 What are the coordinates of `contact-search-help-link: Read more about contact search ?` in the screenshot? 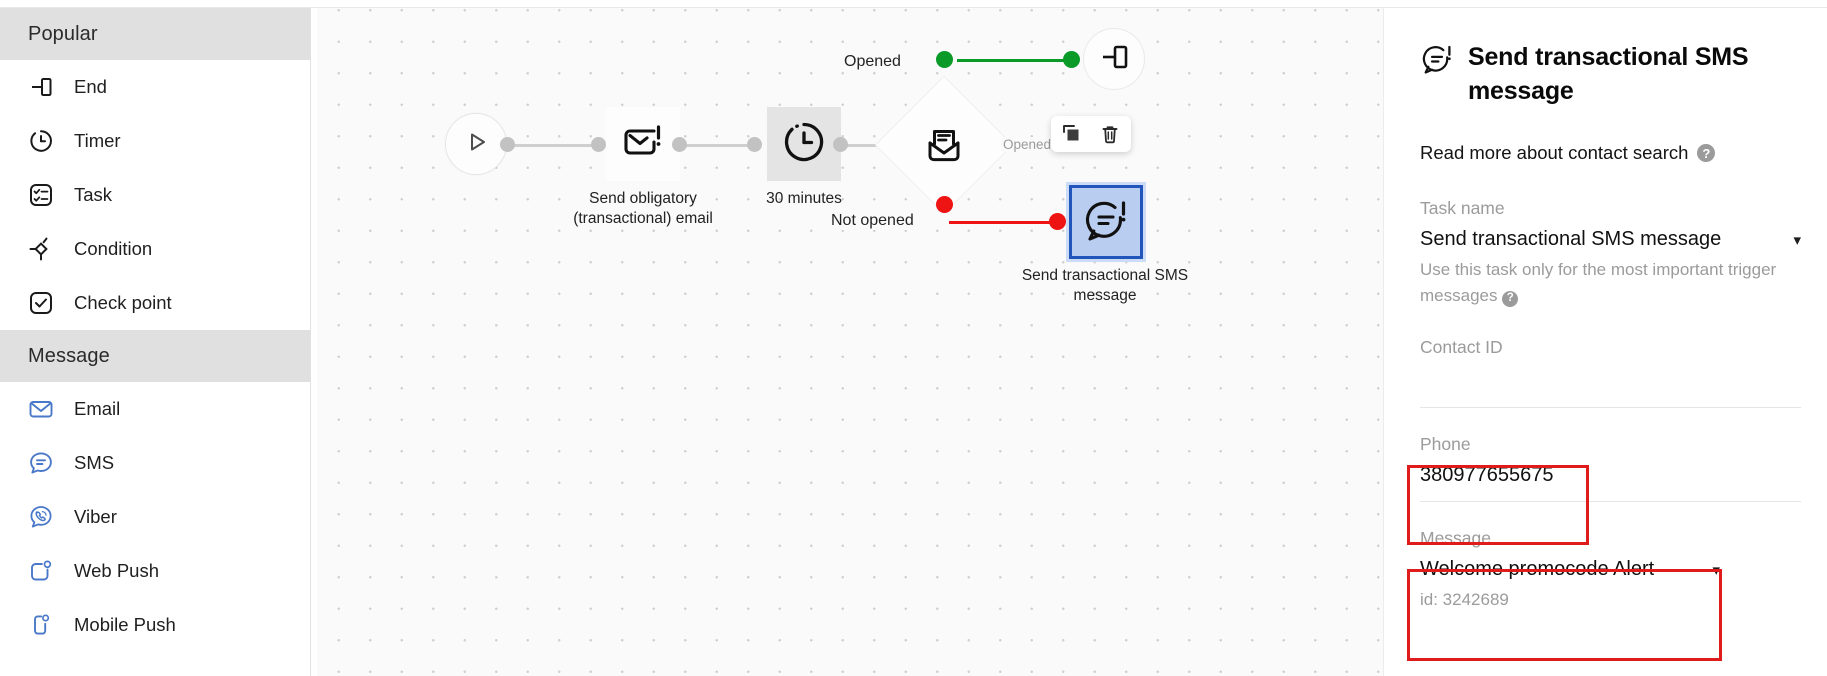 It's located at (1610, 153).